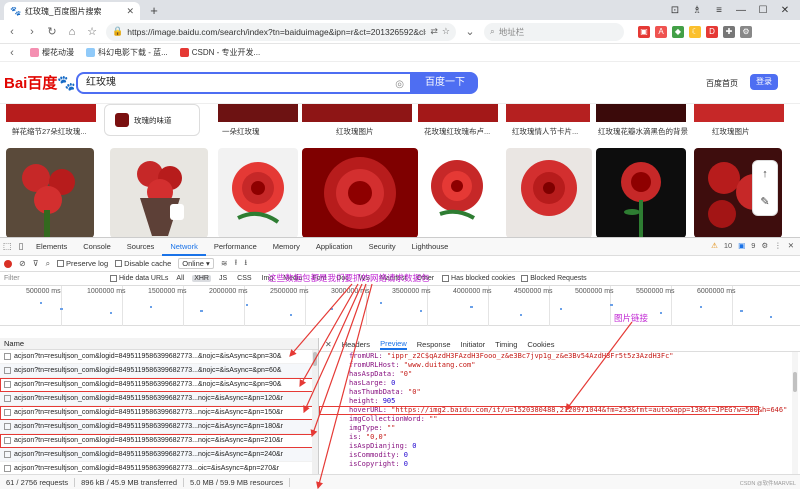 The image size is (800, 489). Describe the element at coordinates (644, 31) in the screenshot. I see `extension-red-icon: ▣` at that location.